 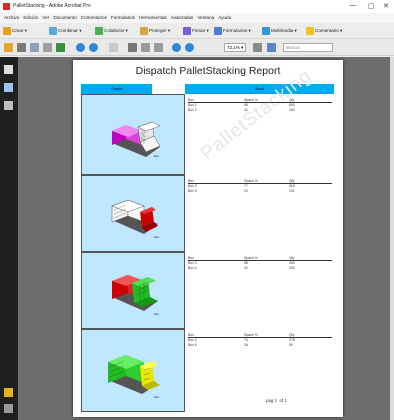 What do you see at coordinates (156, 156) in the screenshot?
I see `svg-text: box` at bounding box center [156, 156].